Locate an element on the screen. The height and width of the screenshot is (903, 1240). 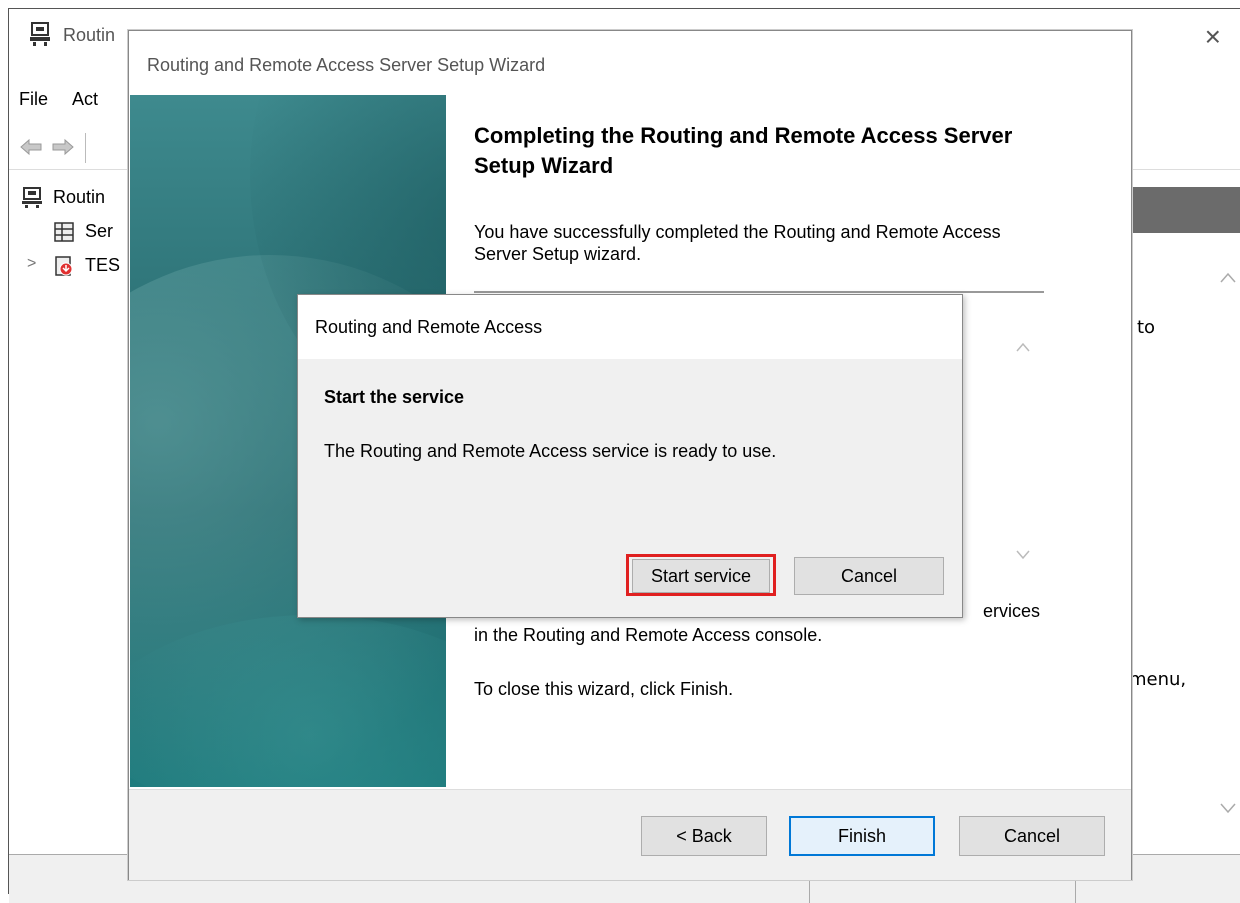
right-pane-text-fragment: to is located at coordinates (1146, 327).